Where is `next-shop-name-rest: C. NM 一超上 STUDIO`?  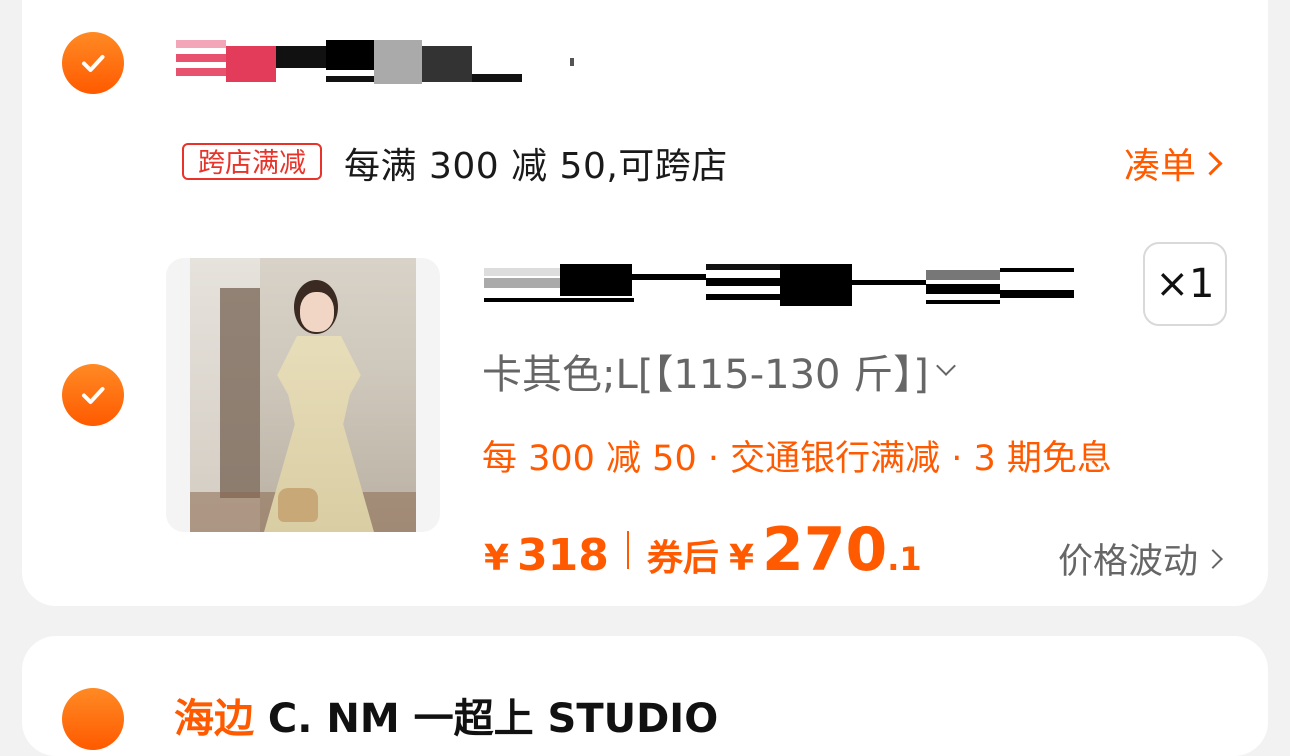 next-shop-name-rest: C. NM 一超上 STUDIO is located at coordinates (486, 719).